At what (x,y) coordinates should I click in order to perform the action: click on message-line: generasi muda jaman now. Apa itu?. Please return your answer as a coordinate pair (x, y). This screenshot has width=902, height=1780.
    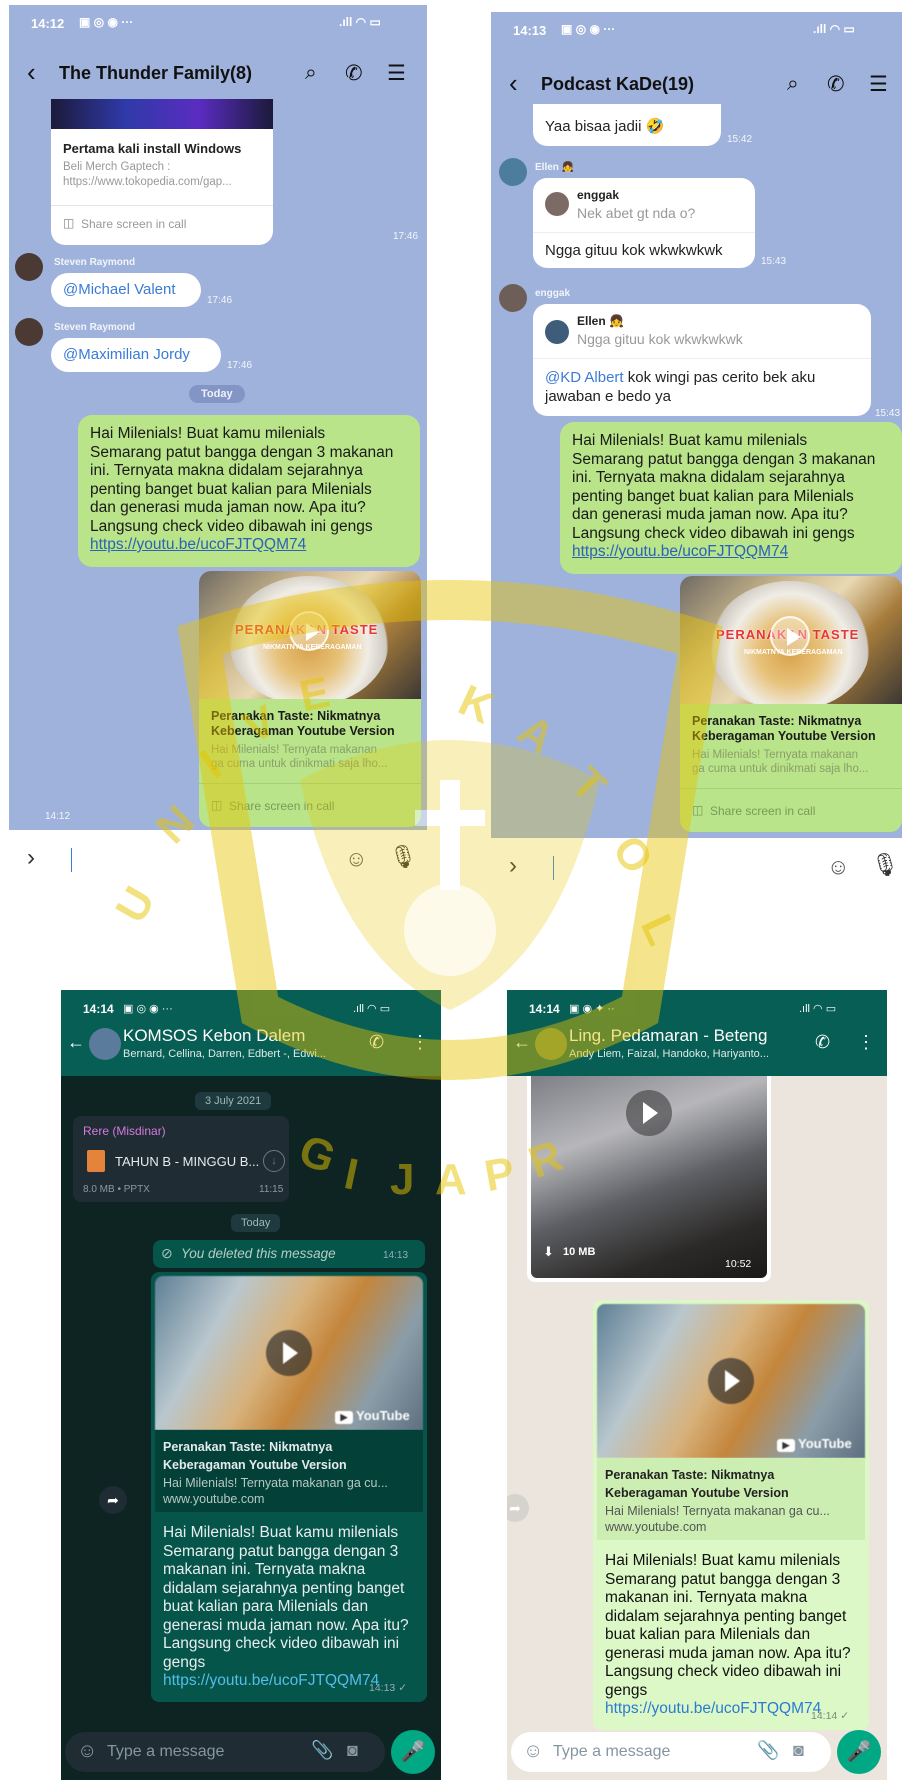
    Looking at the image, I should click on (728, 1653).